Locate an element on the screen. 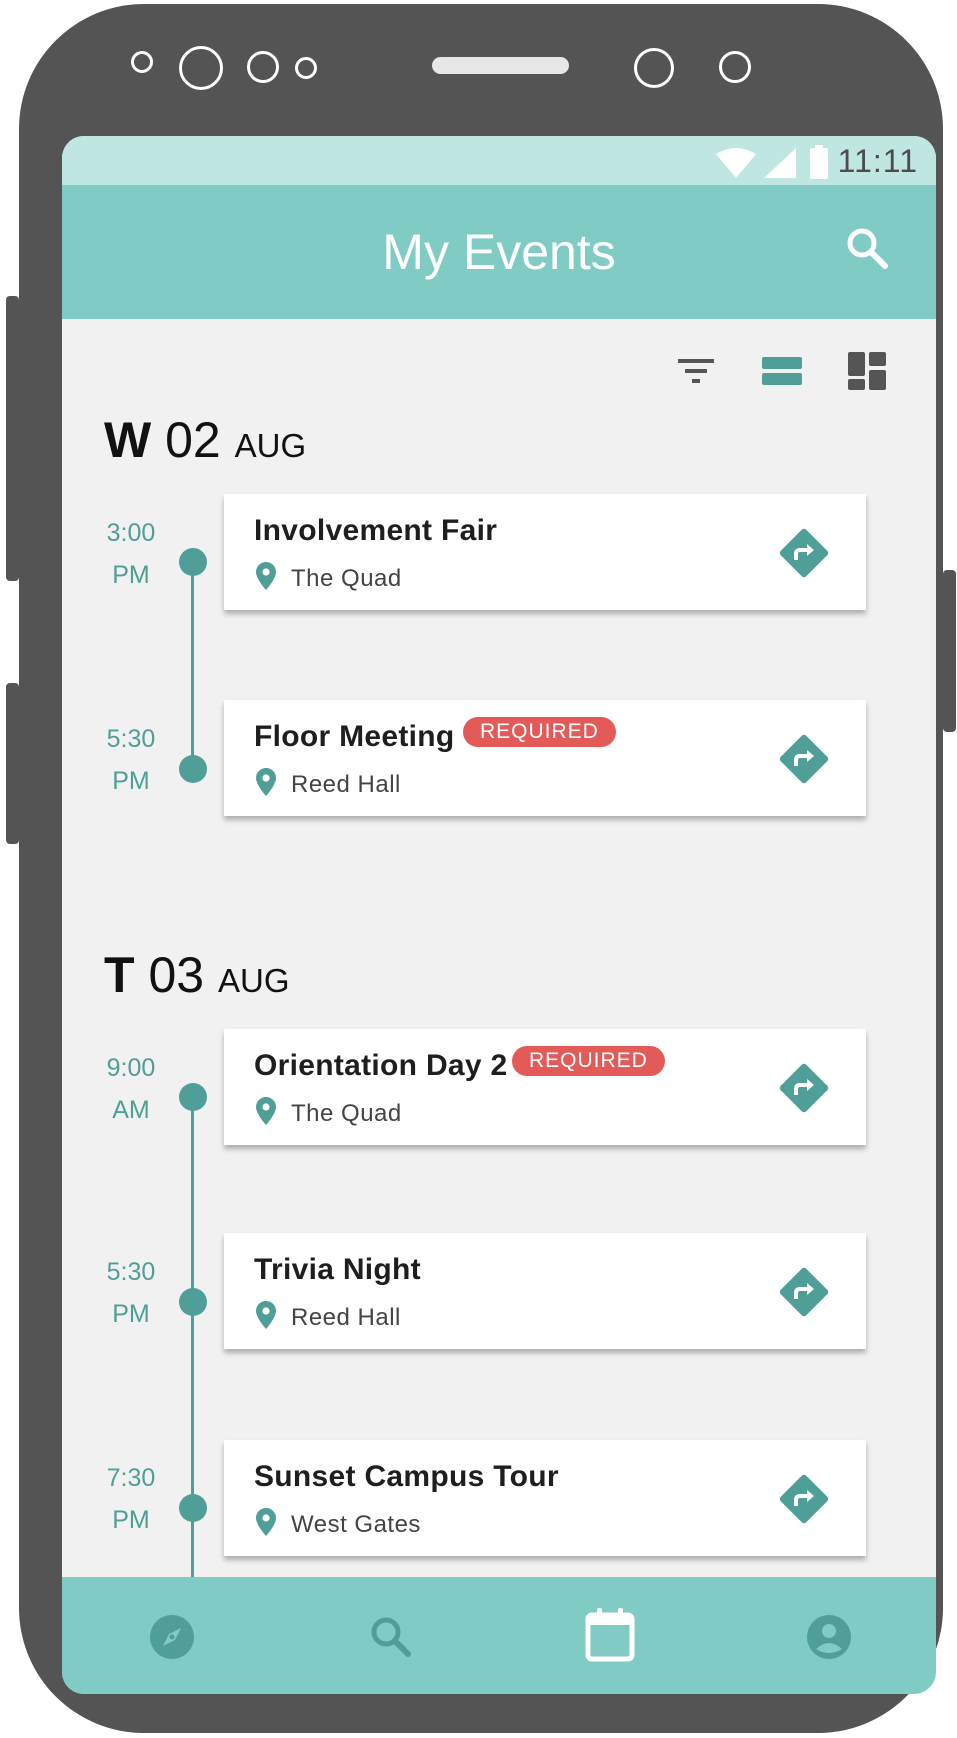 The height and width of the screenshot is (1738, 957). event-title: Trivia Night is located at coordinates (337, 1269).